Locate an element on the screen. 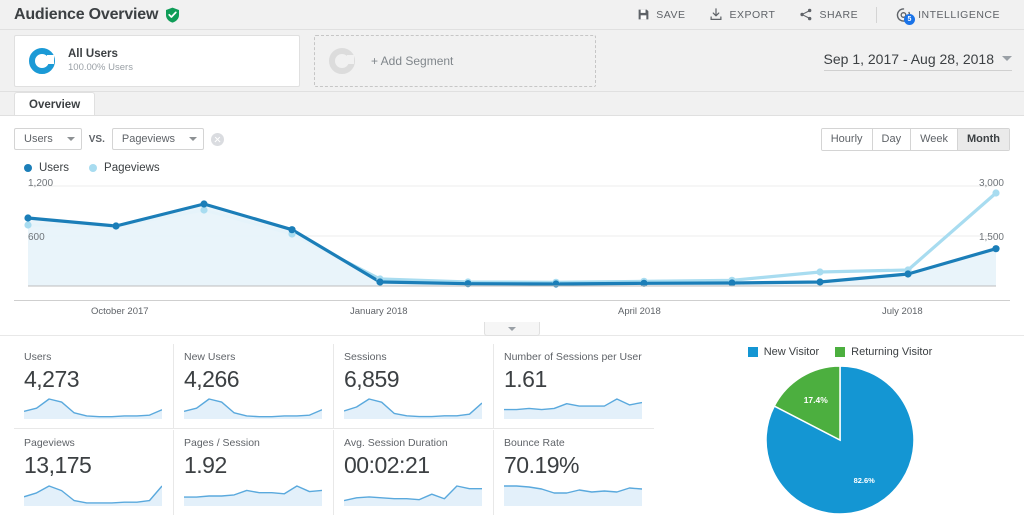  sessions-sparkline is located at coordinates (413, 408).